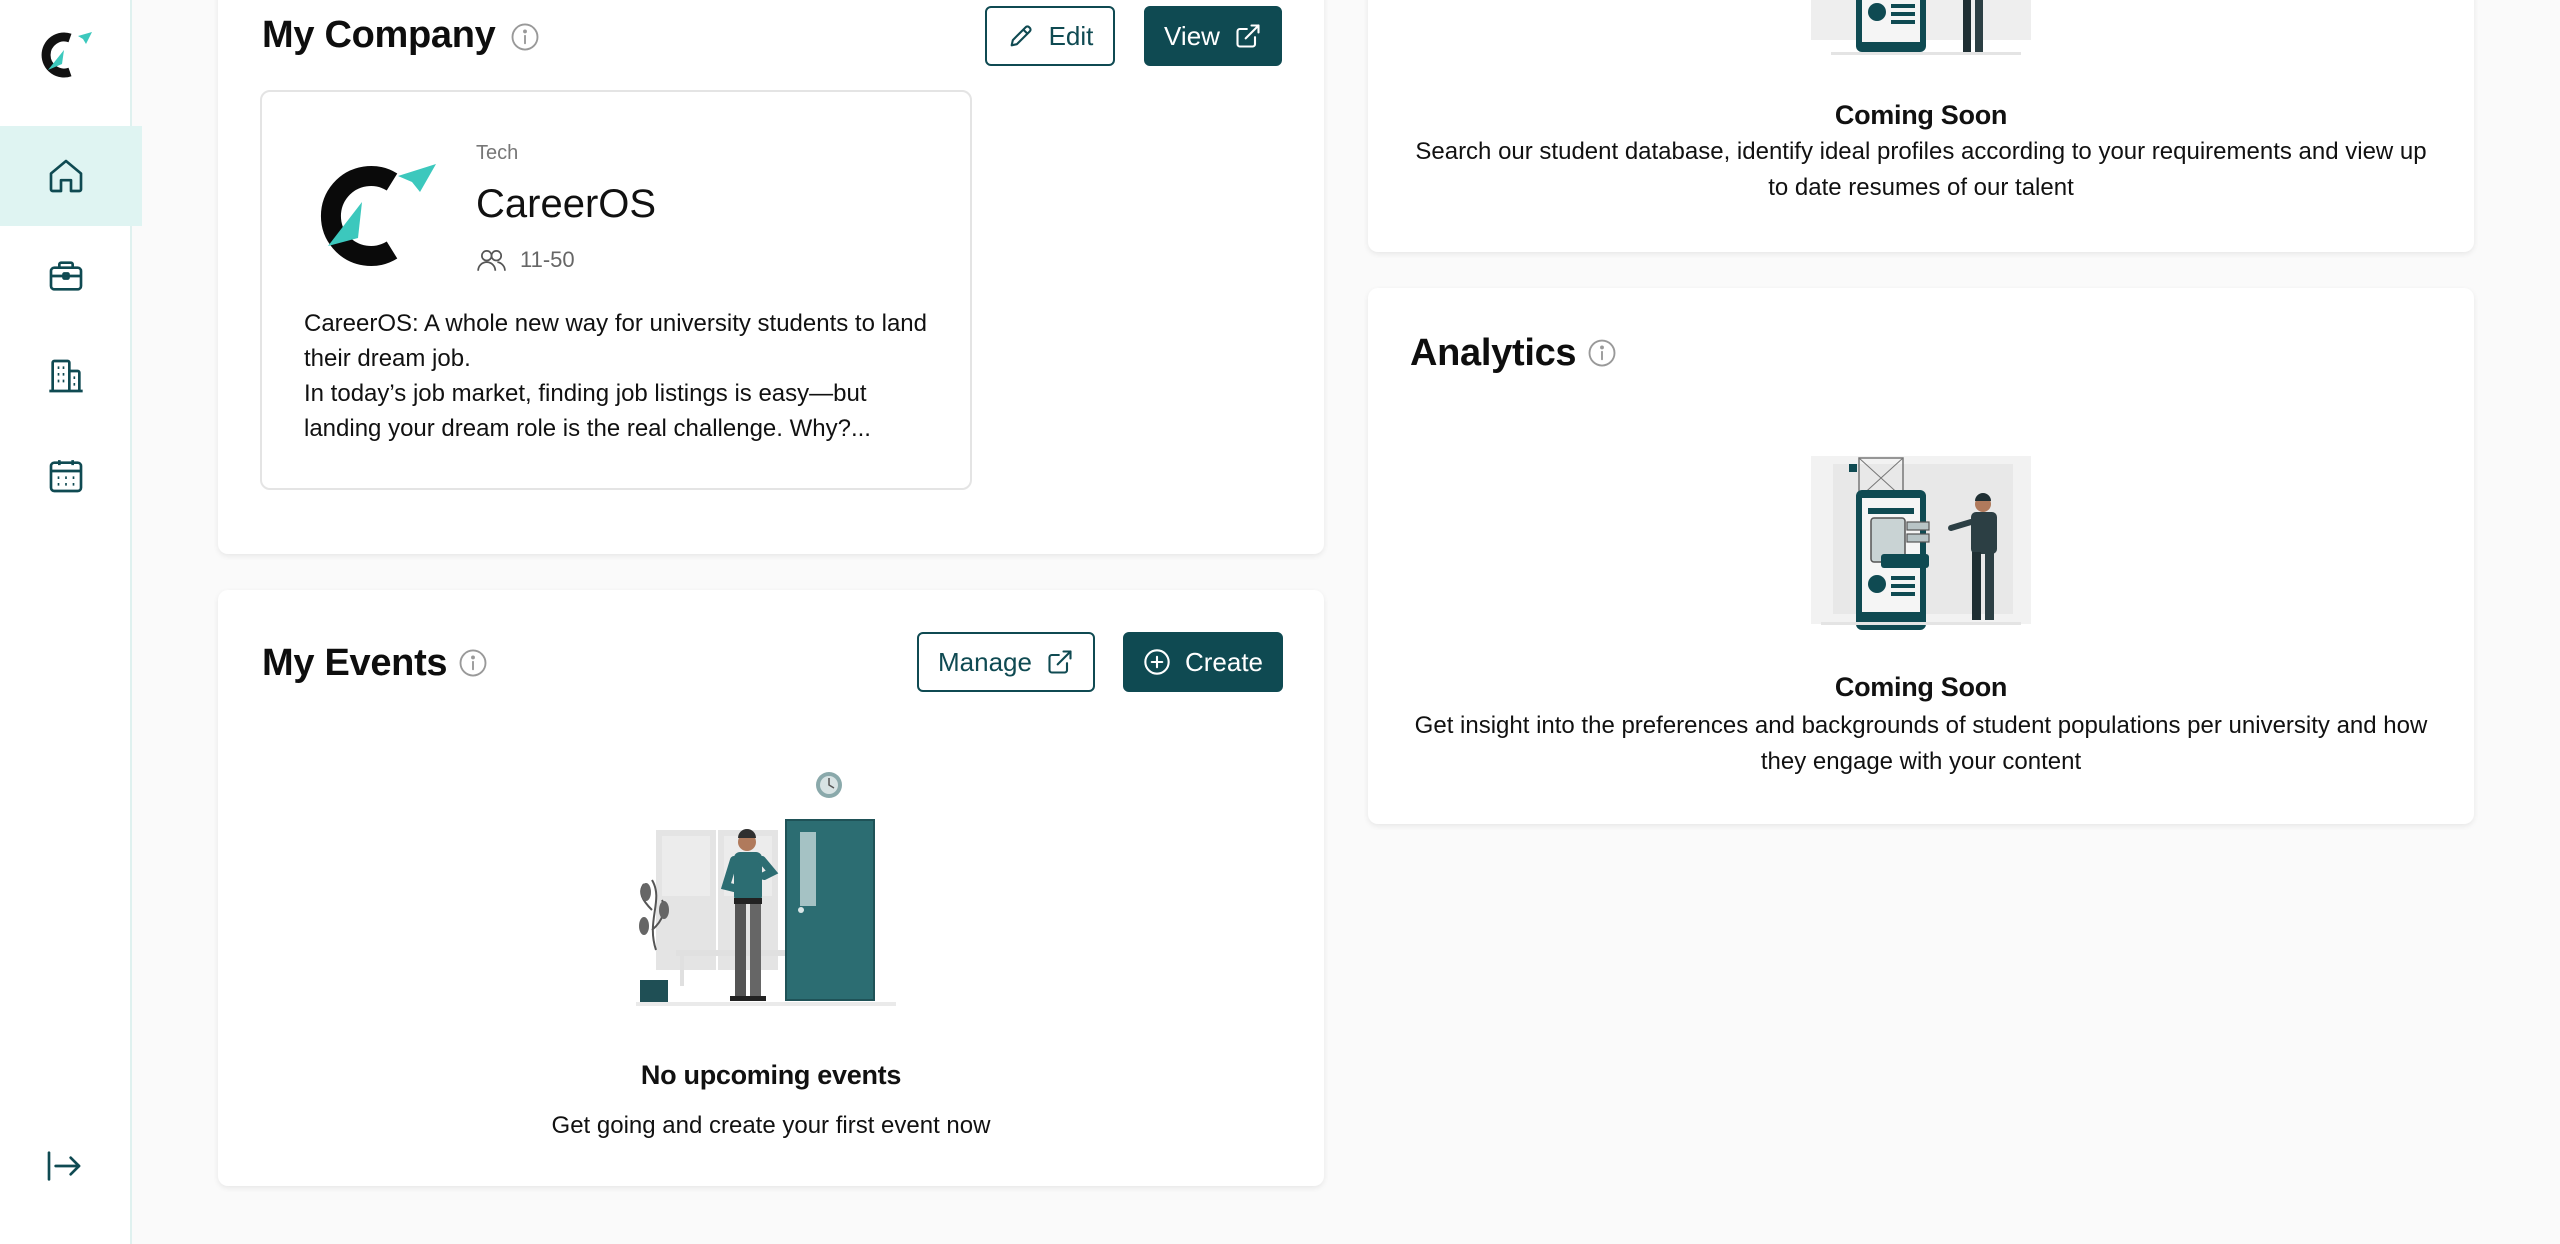 Image resolution: width=2560 pixels, height=1244 pixels. What do you see at coordinates (1921, 543) in the screenshot?
I see `analytics-illustration` at bounding box center [1921, 543].